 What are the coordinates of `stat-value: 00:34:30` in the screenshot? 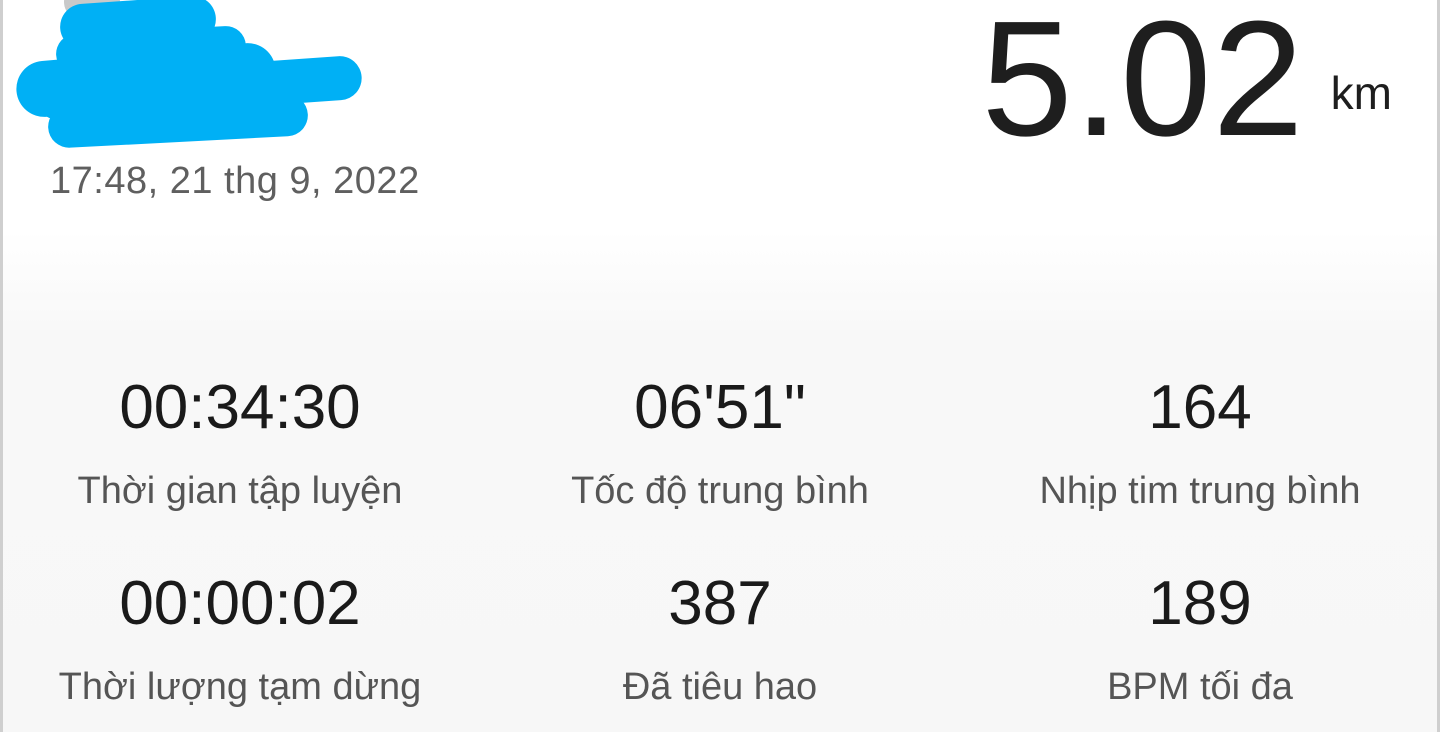 It's located at (240, 407).